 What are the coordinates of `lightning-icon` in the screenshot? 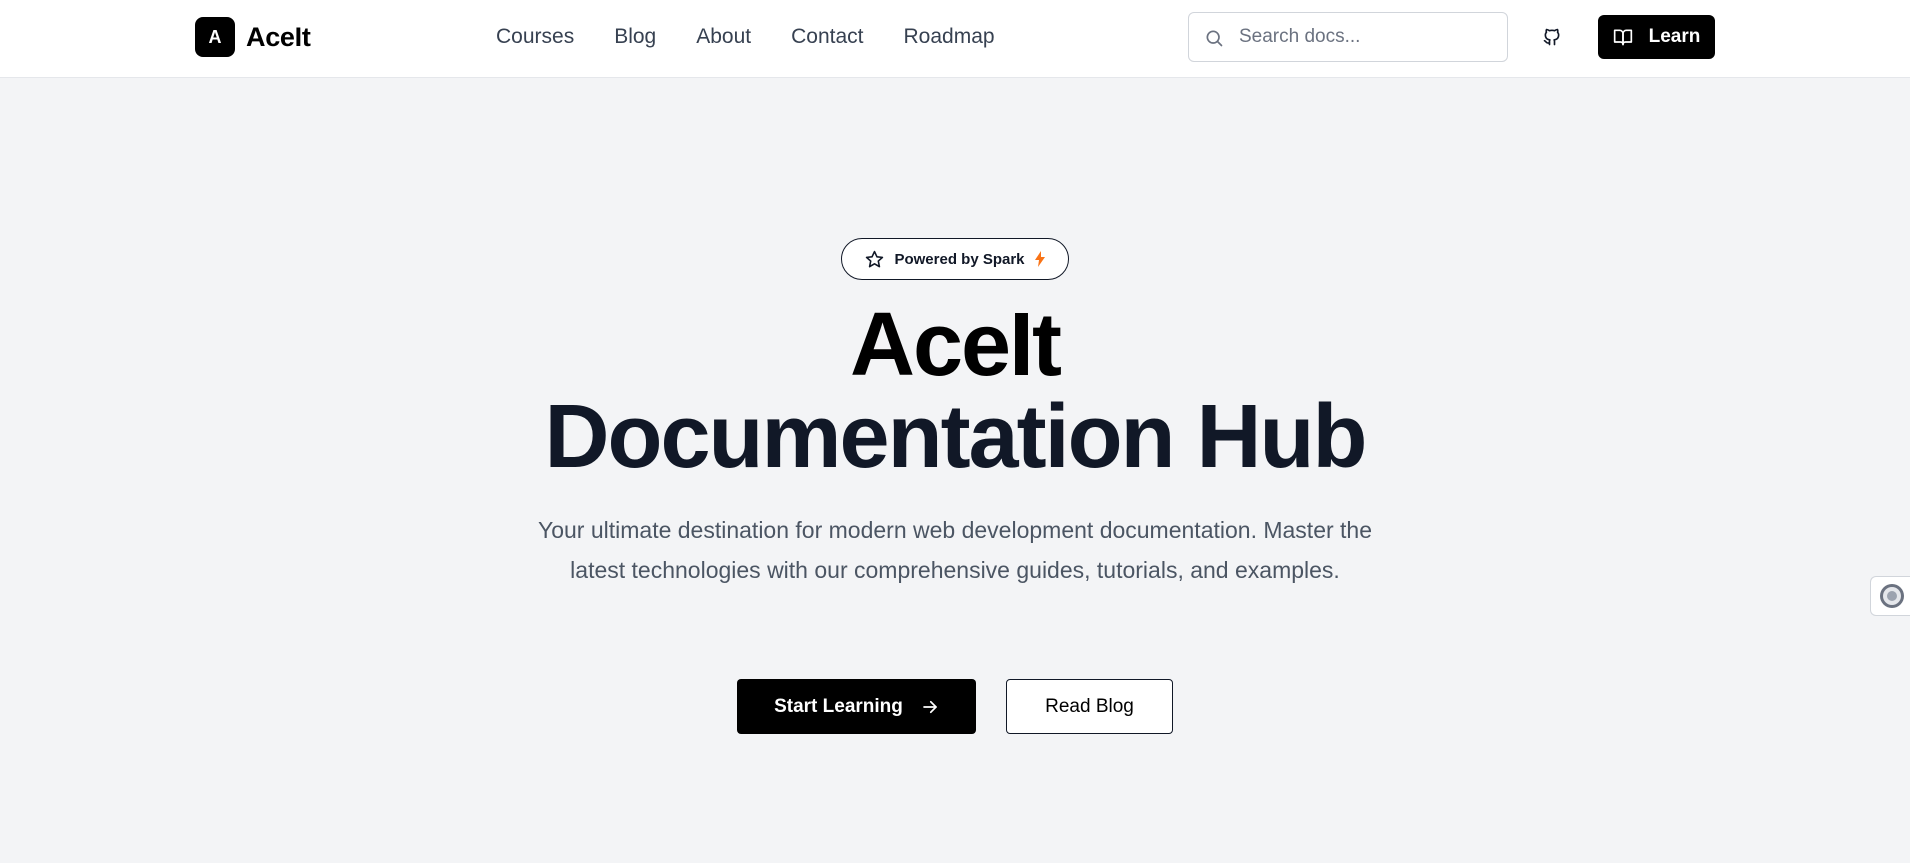 It's located at (1039, 259).